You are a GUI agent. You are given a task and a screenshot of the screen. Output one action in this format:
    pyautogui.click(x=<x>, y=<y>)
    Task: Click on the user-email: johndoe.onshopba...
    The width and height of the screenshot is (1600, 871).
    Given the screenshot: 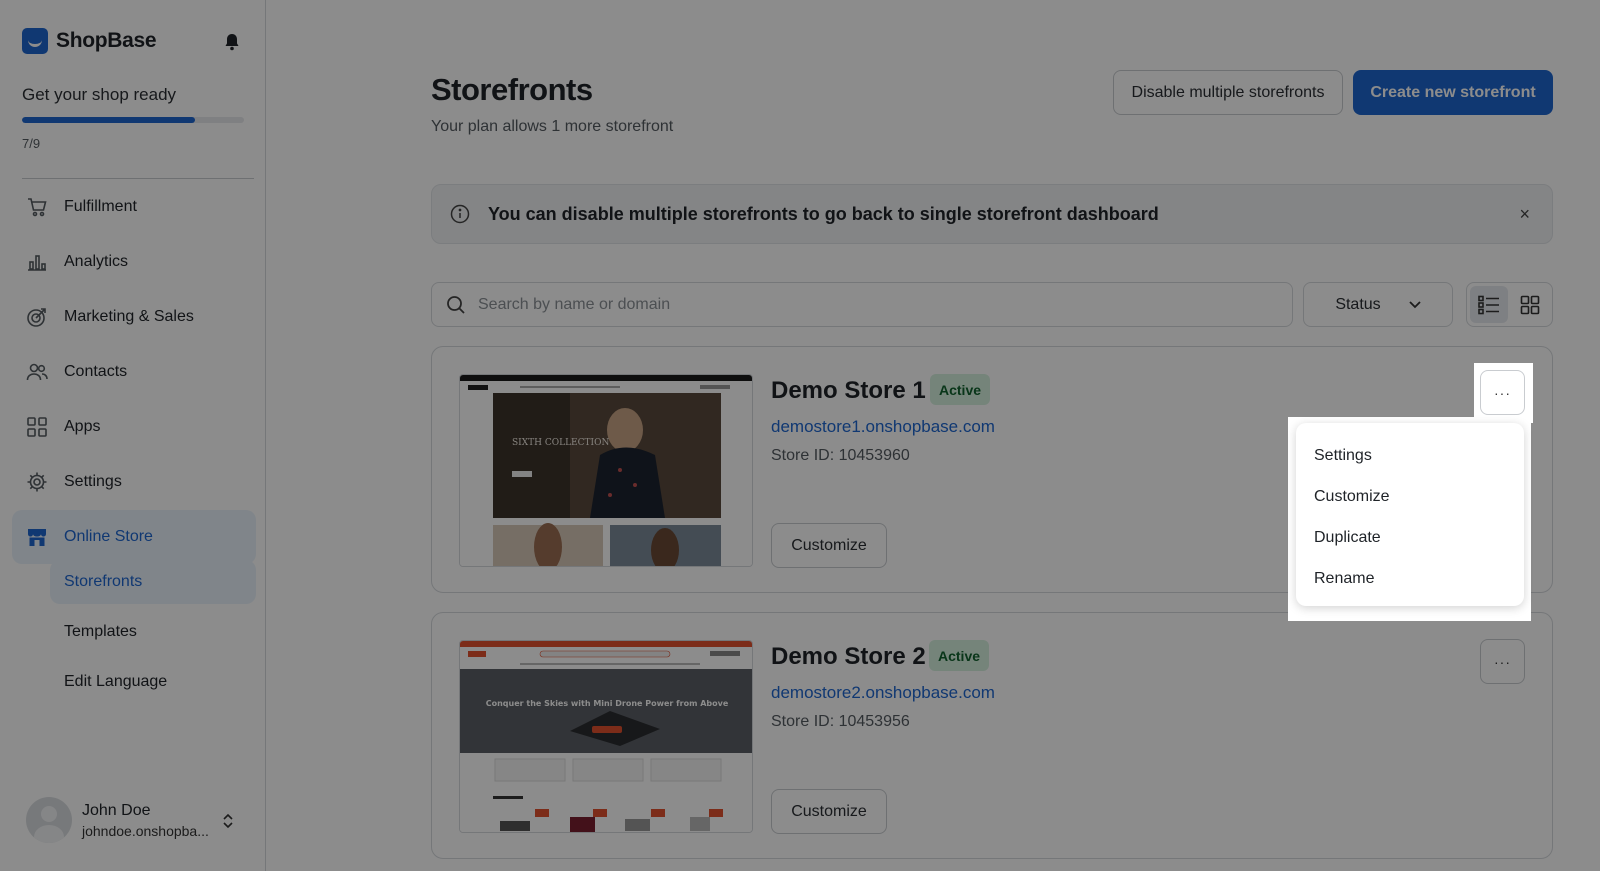 What is the action you would take?
    pyautogui.click(x=145, y=830)
    